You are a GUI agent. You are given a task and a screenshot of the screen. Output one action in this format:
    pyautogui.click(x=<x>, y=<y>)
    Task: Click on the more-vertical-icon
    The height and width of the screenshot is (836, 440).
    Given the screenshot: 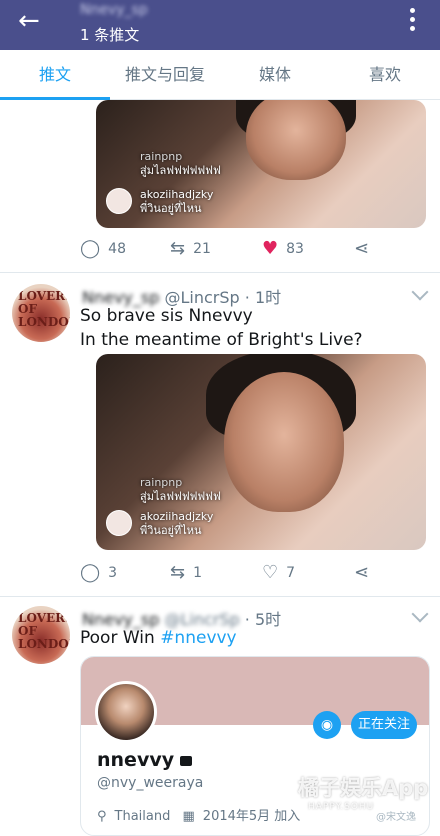 What is the action you would take?
    pyautogui.click(x=413, y=21)
    